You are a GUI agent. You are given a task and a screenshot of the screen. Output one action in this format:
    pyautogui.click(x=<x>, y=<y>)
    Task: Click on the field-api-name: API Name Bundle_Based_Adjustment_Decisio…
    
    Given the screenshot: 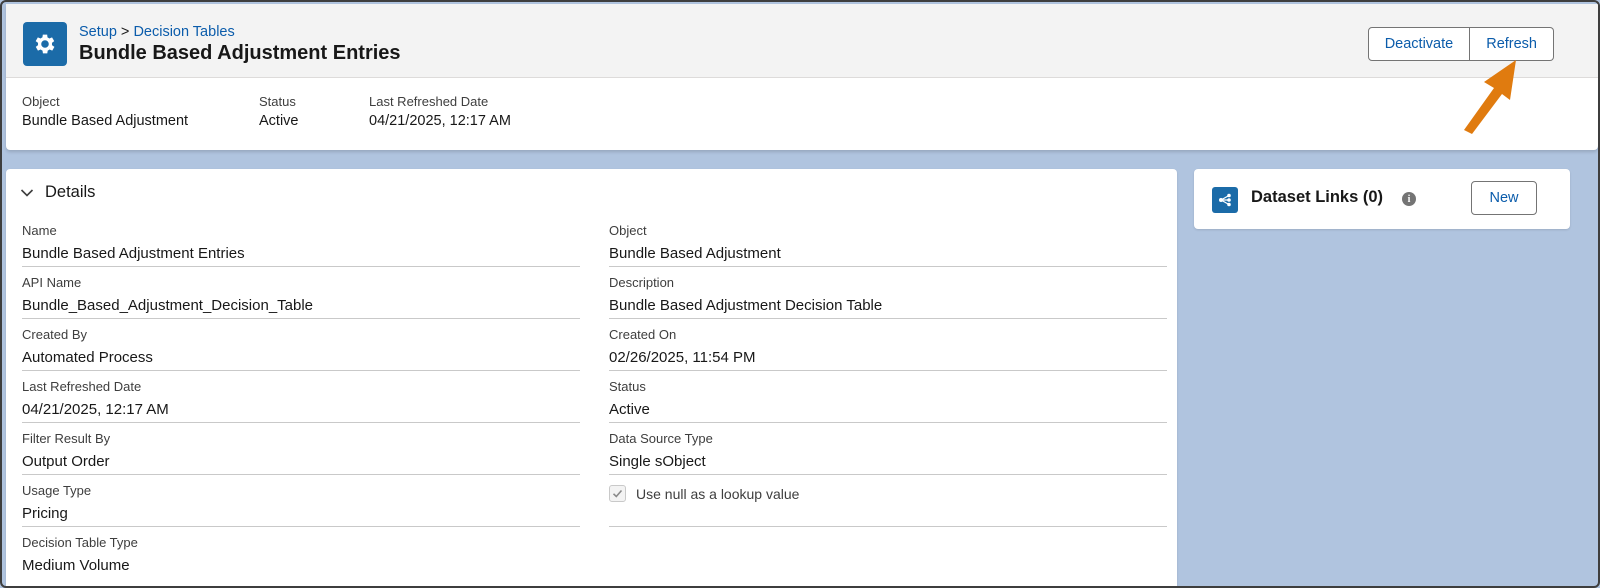 What is the action you would take?
    pyautogui.click(x=301, y=293)
    